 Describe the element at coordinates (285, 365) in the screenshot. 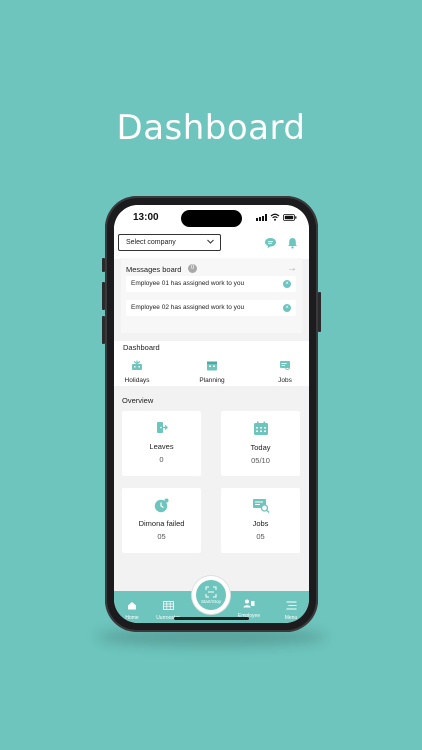

I see `jobs-icon` at that location.